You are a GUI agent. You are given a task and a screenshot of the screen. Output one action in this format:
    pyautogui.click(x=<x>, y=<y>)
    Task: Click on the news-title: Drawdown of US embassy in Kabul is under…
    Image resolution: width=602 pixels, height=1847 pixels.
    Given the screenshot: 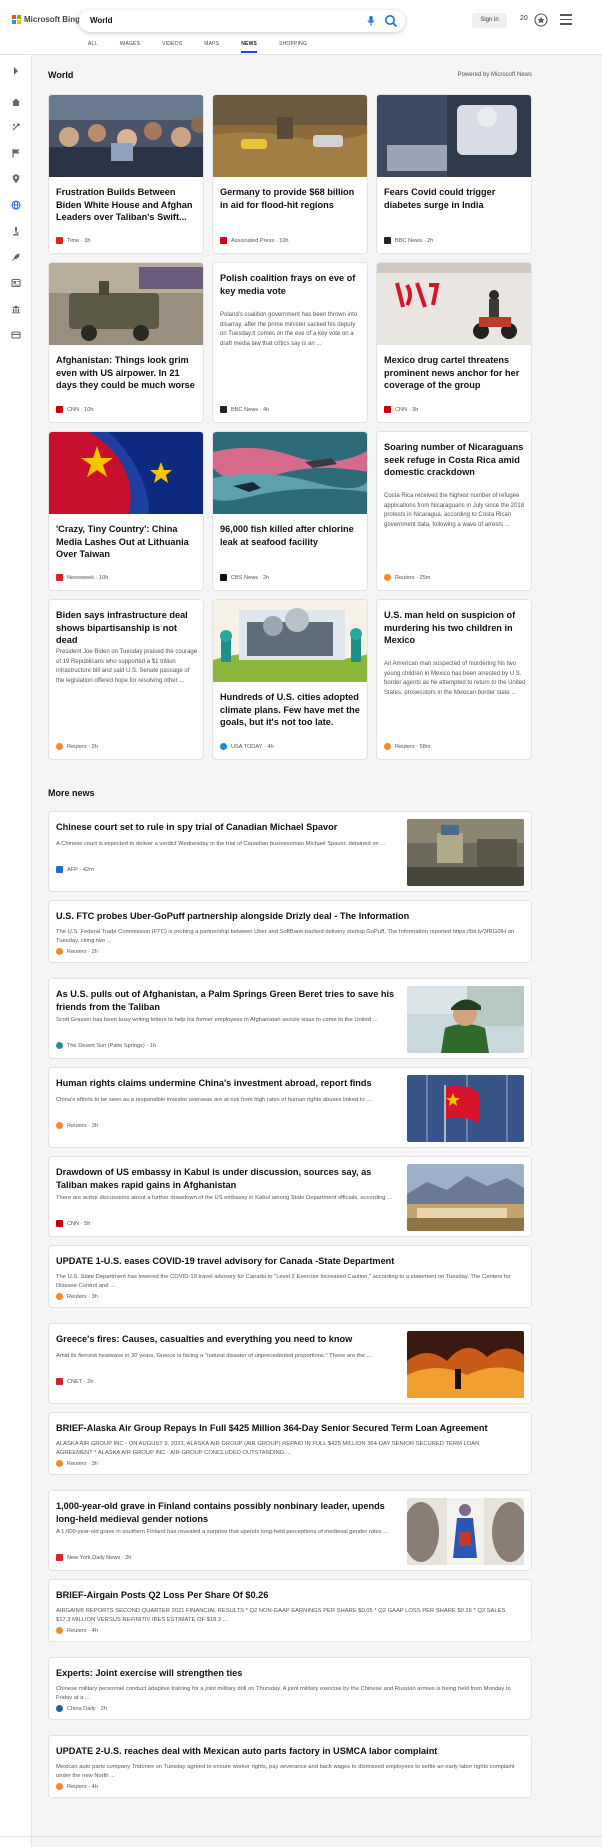 What is the action you would take?
    pyautogui.click(x=226, y=1178)
    